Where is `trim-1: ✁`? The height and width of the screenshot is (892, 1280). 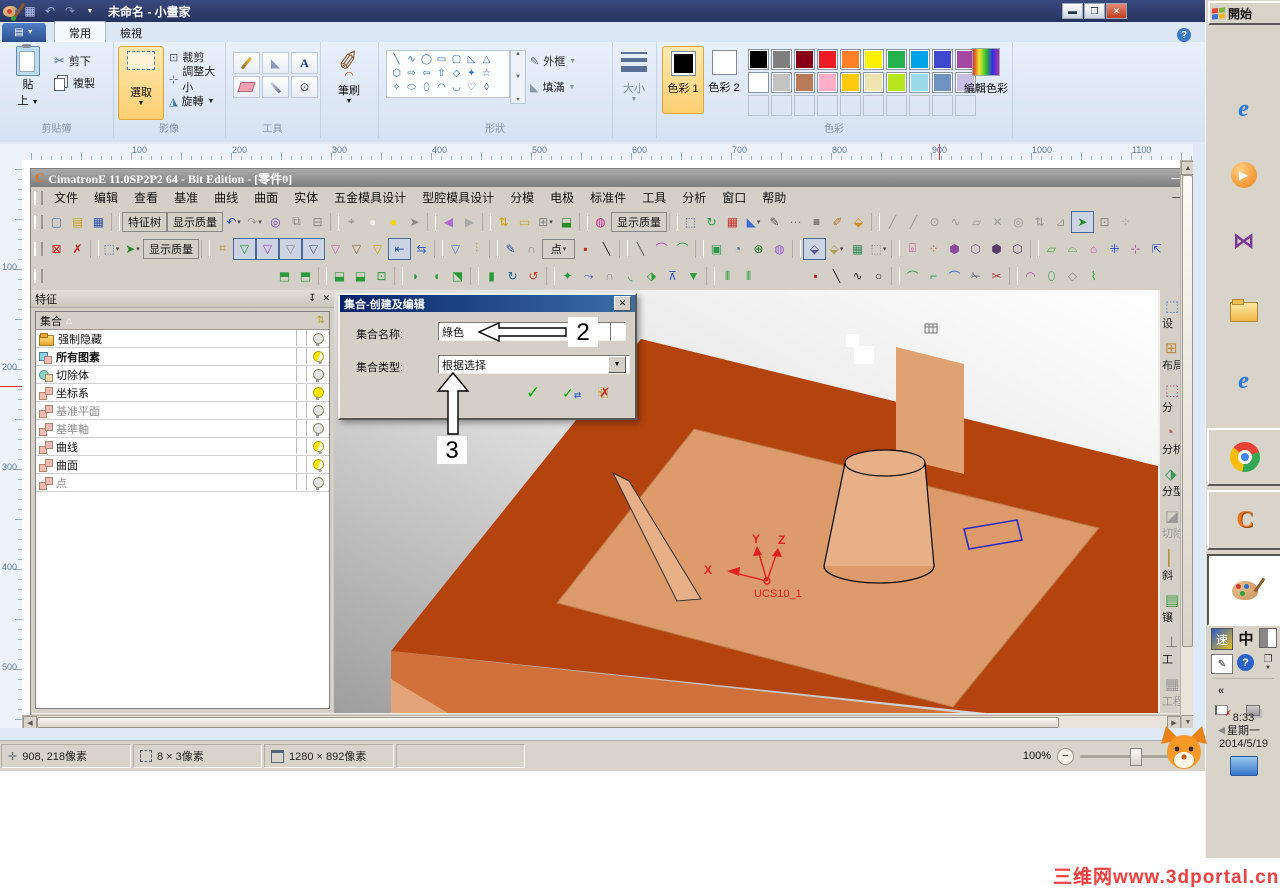 trim-1: ✁ is located at coordinates (975, 276).